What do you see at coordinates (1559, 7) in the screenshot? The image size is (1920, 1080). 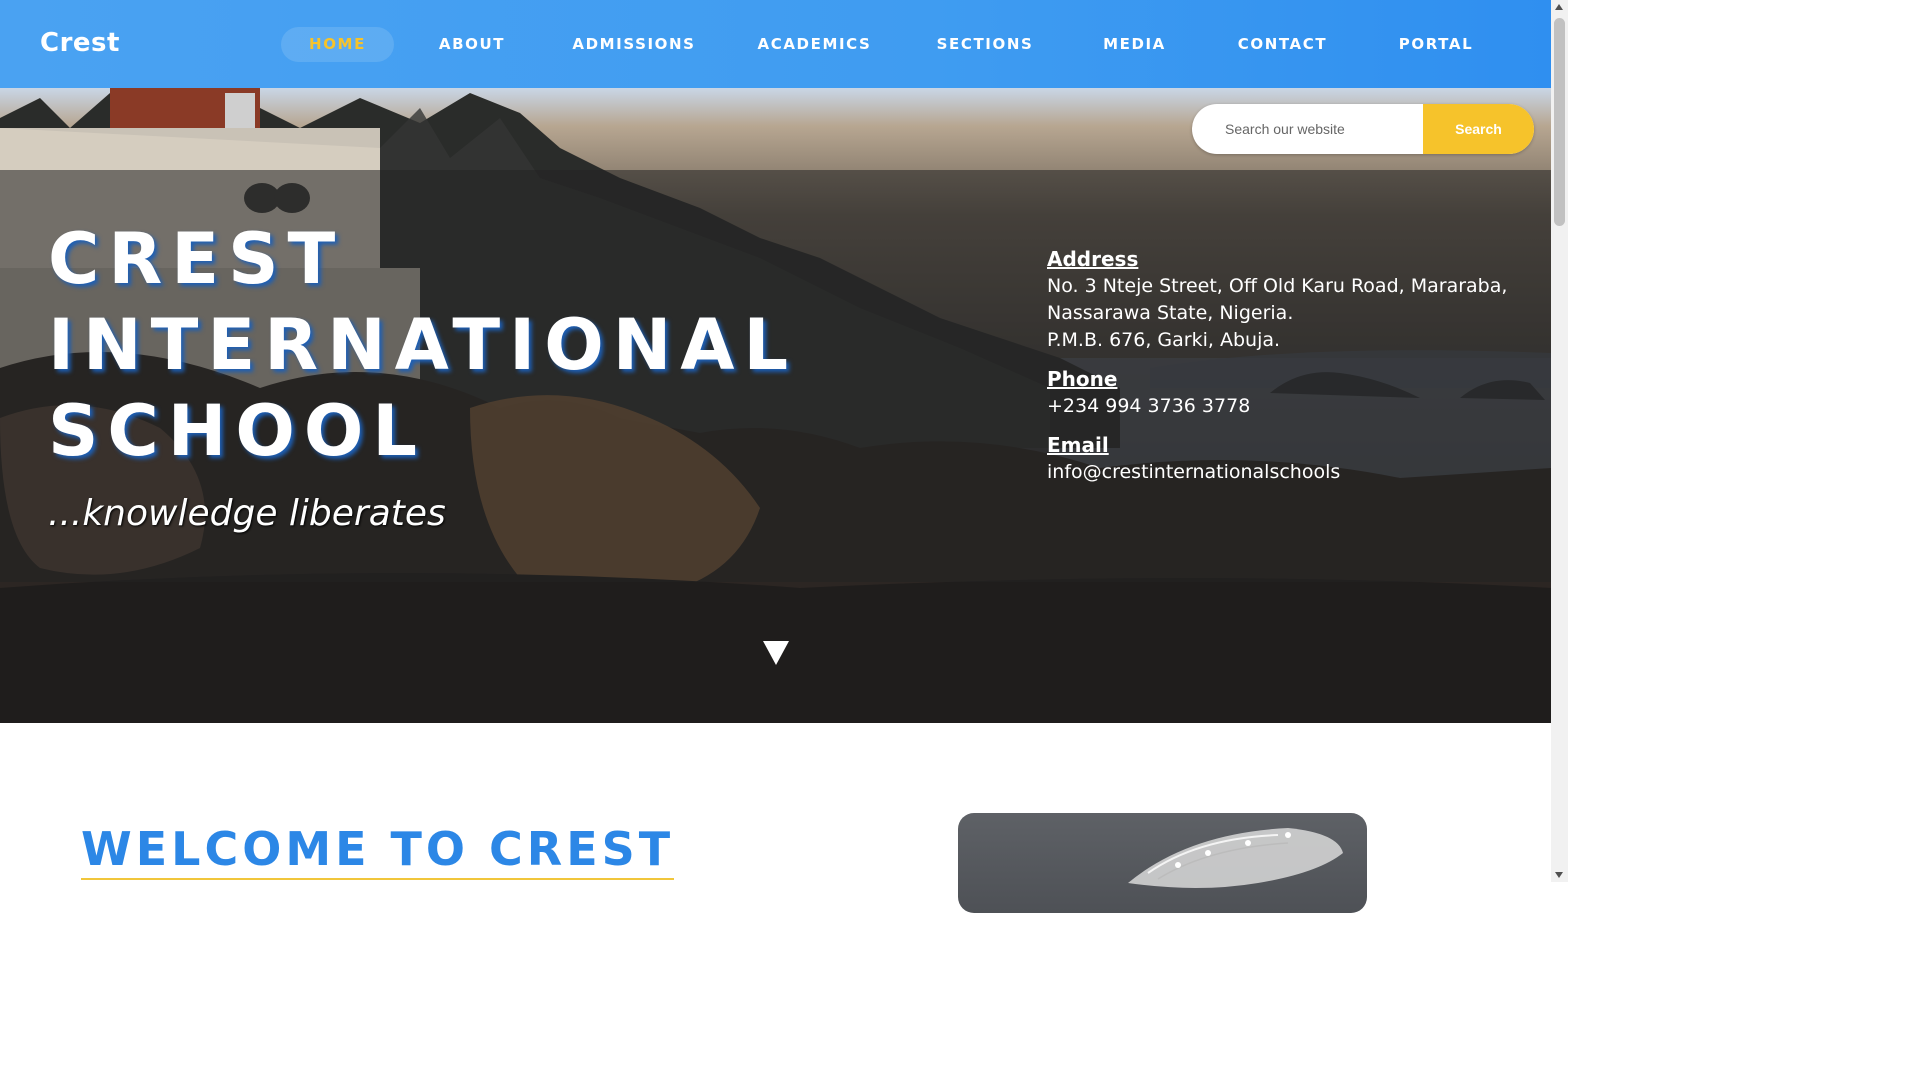 I see `scroll-up-icon` at bounding box center [1559, 7].